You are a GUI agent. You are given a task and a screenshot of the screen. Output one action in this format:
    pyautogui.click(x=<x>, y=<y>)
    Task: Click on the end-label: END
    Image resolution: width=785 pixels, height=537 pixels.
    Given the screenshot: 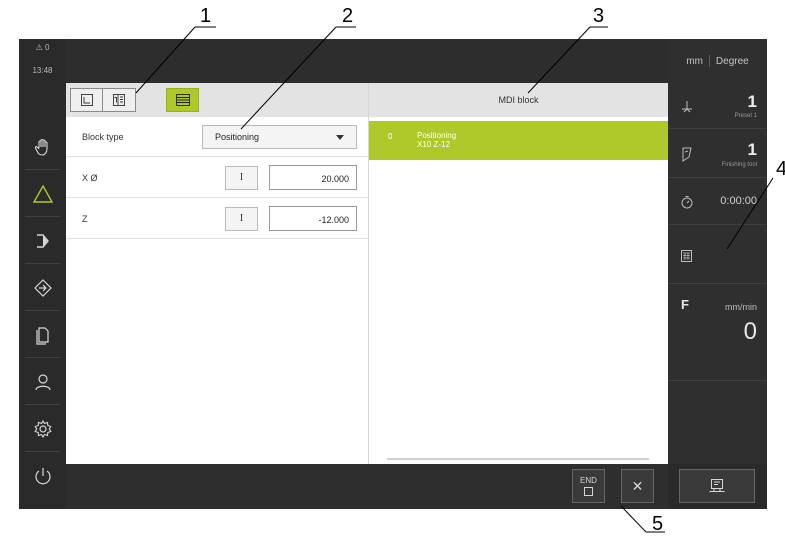 What is the action you would take?
    pyautogui.click(x=588, y=480)
    